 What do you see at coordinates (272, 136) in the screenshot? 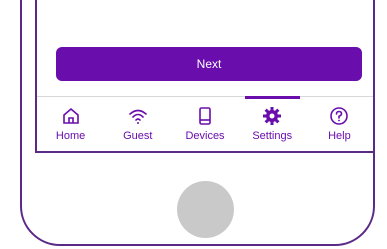
I see `tab-settings-label: Settings` at bounding box center [272, 136].